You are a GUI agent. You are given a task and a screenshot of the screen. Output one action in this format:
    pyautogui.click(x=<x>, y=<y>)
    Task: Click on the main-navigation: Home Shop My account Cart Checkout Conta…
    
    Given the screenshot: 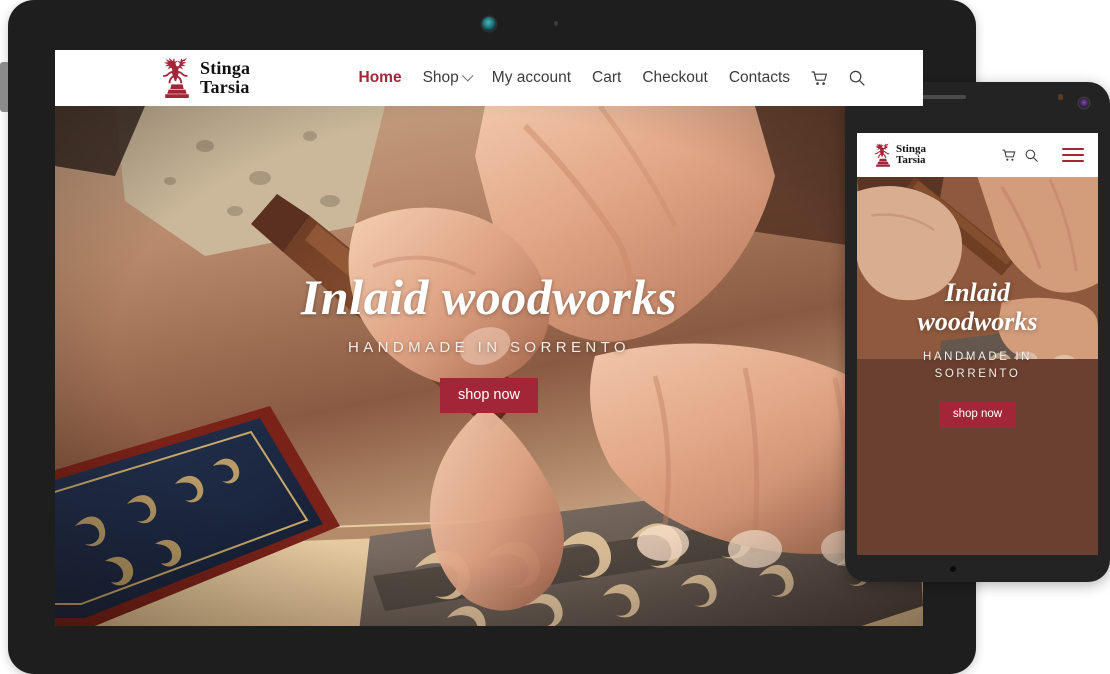 What is the action you would take?
    pyautogui.click(x=612, y=78)
    